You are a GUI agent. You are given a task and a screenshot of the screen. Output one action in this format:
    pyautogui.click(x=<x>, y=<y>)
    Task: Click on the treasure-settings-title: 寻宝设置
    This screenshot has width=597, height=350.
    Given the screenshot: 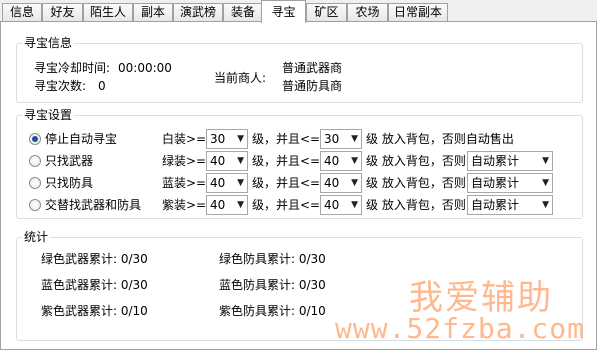 What is the action you would take?
    pyautogui.click(x=48, y=115)
    